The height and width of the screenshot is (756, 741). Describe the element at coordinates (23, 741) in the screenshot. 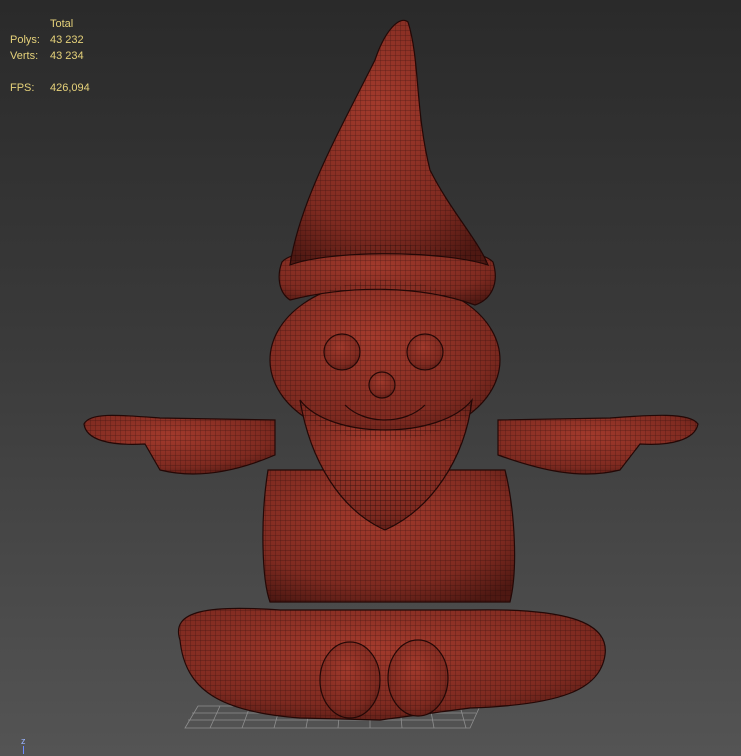

I see `z-axis-label: z` at that location.